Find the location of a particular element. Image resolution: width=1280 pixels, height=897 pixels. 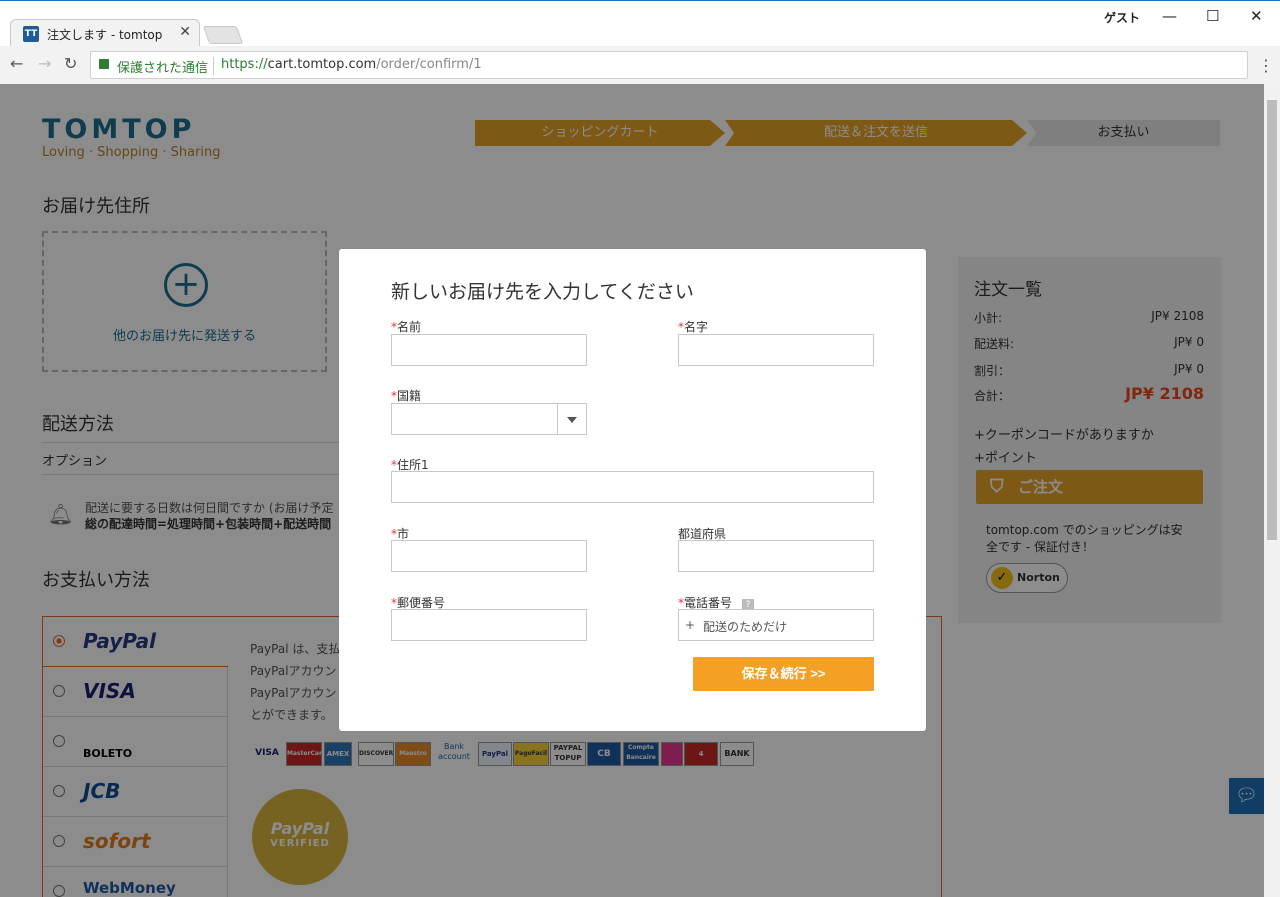

phone-input: + 配送のためだけ is located at coordinates (776, 625).